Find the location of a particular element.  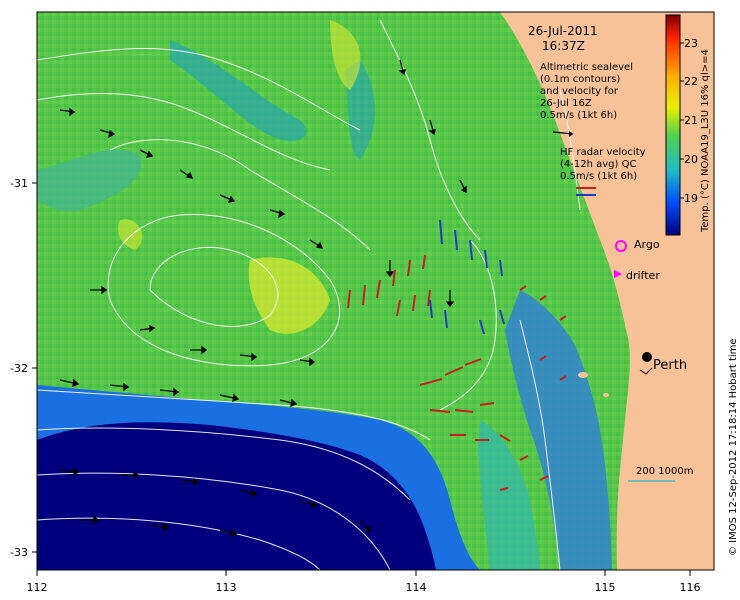

time-label: 16:37Z is located at coordinates (563, 46).